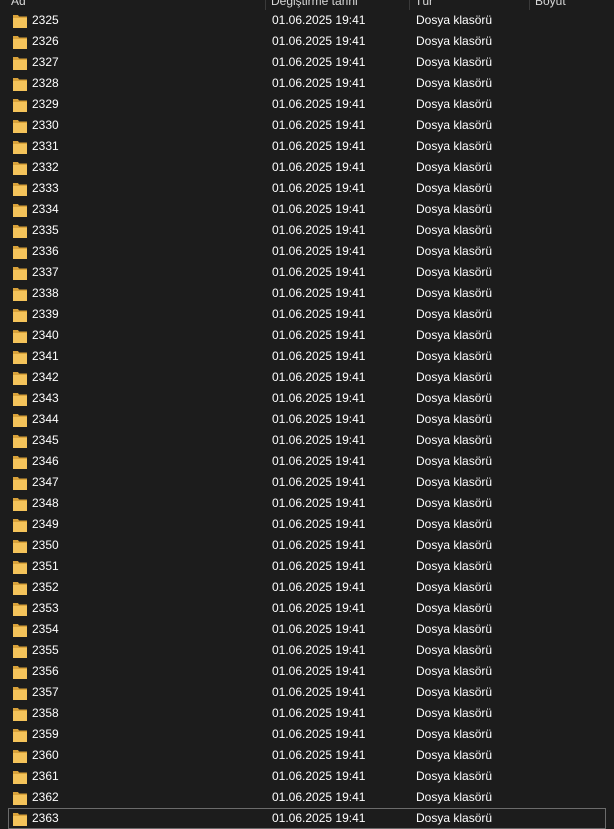 This screenshot has height=829, width=614. What do you see at coordinates (307, 251) in the screenshot?
I see `file-row: 2336 01.06.2025 19:41 Dosya klasörü` at bounding box center [307, 251].